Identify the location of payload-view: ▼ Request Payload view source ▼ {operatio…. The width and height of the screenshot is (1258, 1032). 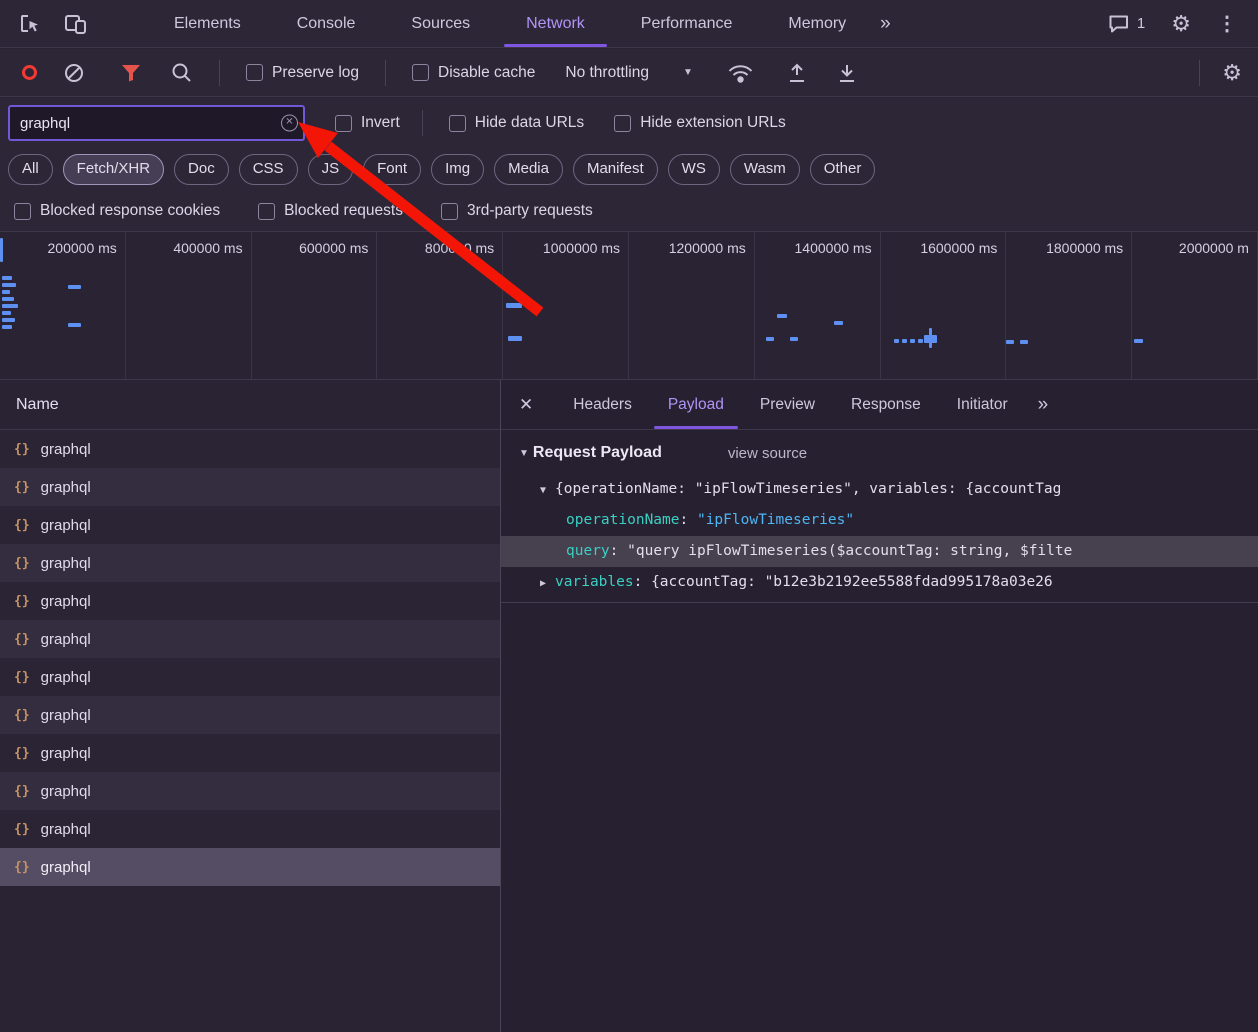
(879, 516).